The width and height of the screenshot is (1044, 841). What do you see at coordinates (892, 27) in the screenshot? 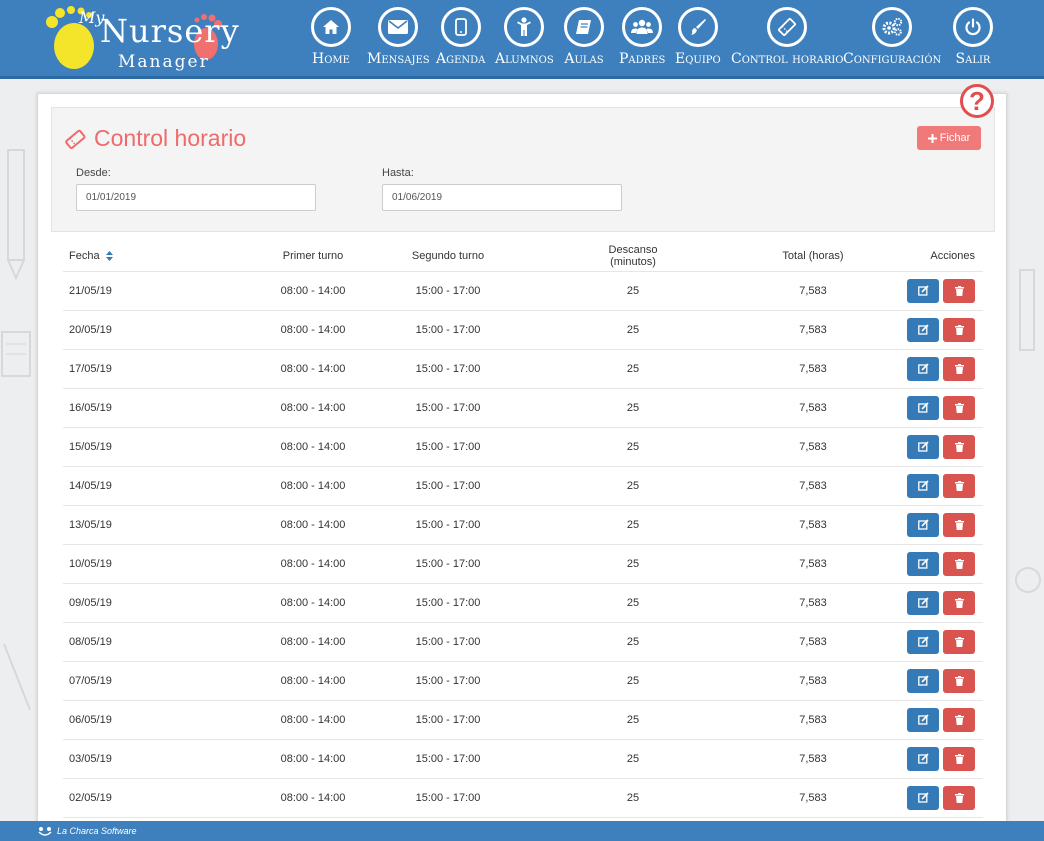
I see `gears-icon` at bounding box center [892, 27].